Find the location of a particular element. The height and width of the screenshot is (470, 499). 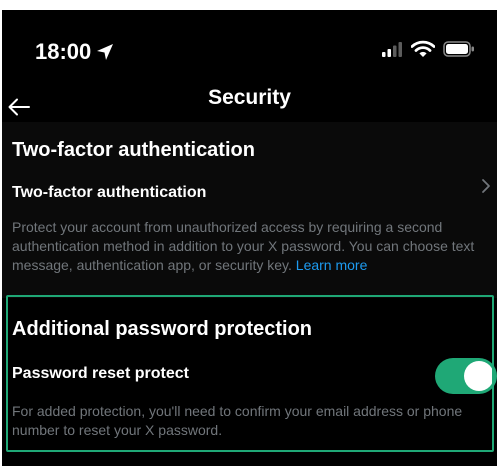

status-icons is located at coordinates (424, 49).